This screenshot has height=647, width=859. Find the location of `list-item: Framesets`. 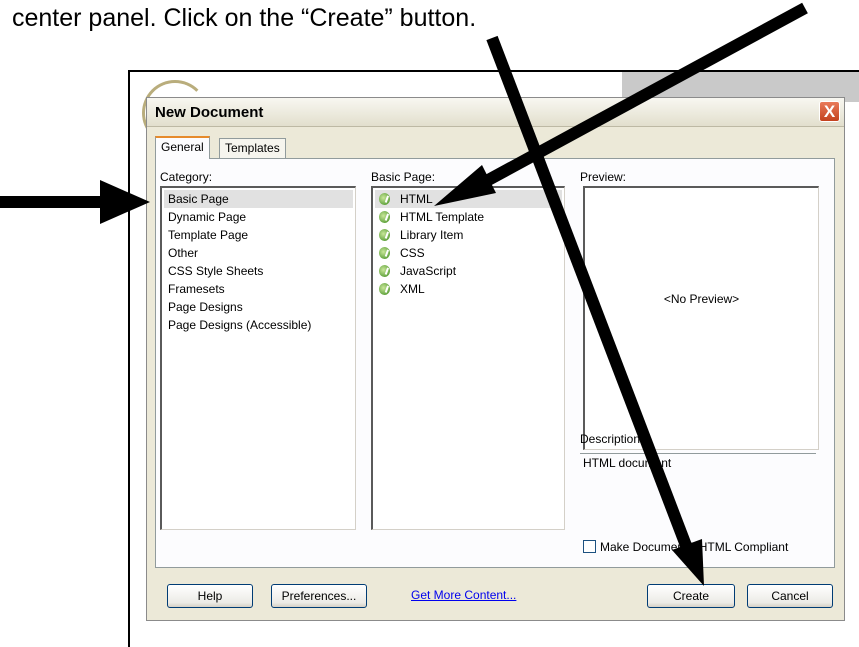

list-item: Framesets is located at coordinates (196, 289).